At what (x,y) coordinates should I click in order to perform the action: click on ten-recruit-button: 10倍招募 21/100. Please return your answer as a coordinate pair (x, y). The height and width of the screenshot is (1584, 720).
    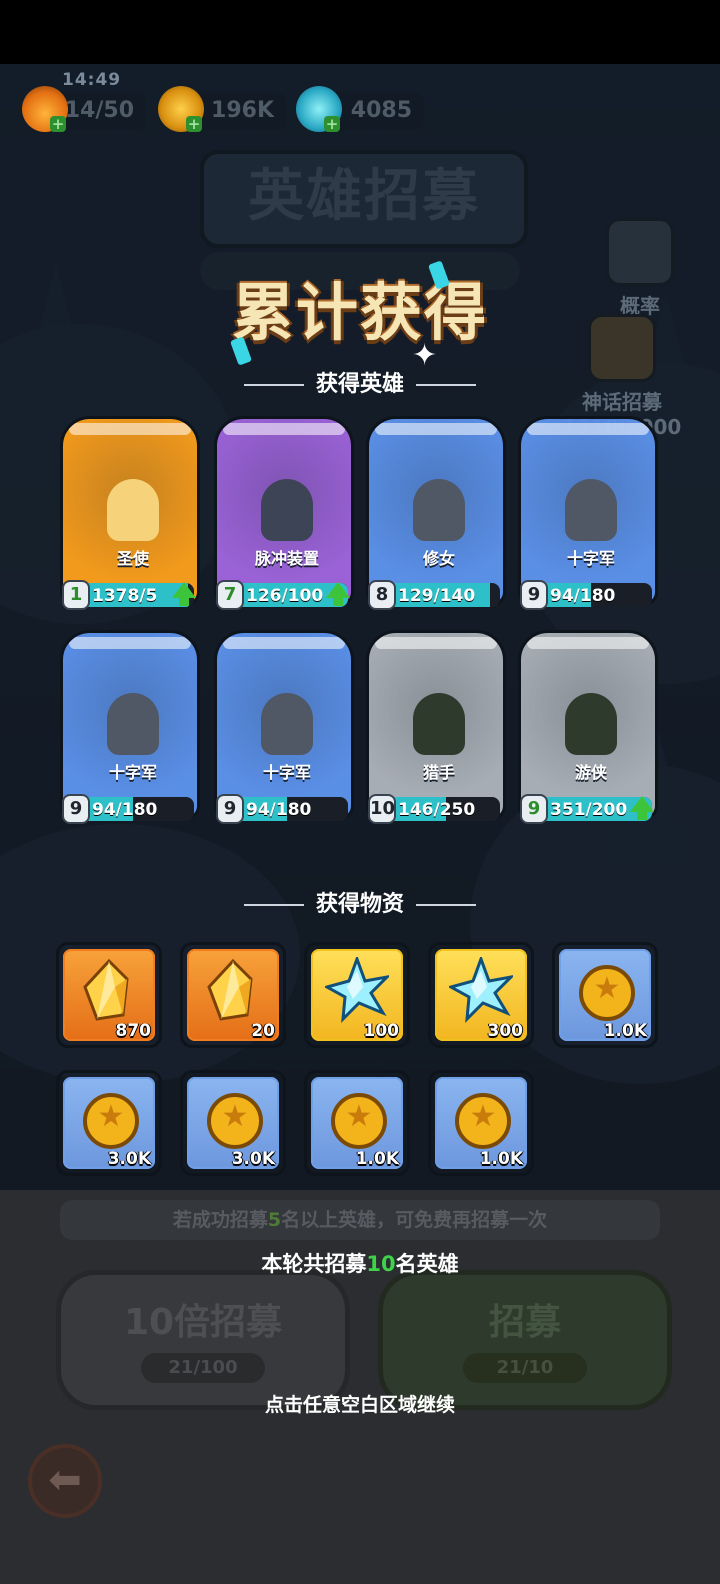
    Looking at the image, I should click on (203, 1340).